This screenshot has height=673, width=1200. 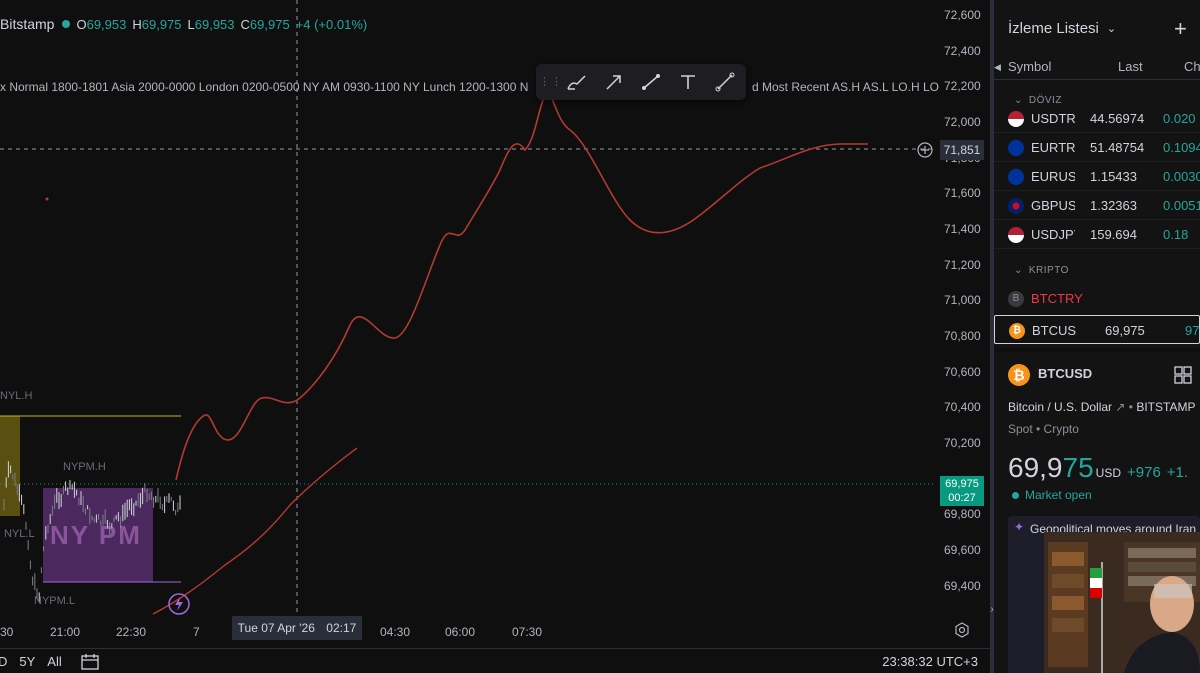 I want to click on column-last: Last, so click(x=1130, y=66).